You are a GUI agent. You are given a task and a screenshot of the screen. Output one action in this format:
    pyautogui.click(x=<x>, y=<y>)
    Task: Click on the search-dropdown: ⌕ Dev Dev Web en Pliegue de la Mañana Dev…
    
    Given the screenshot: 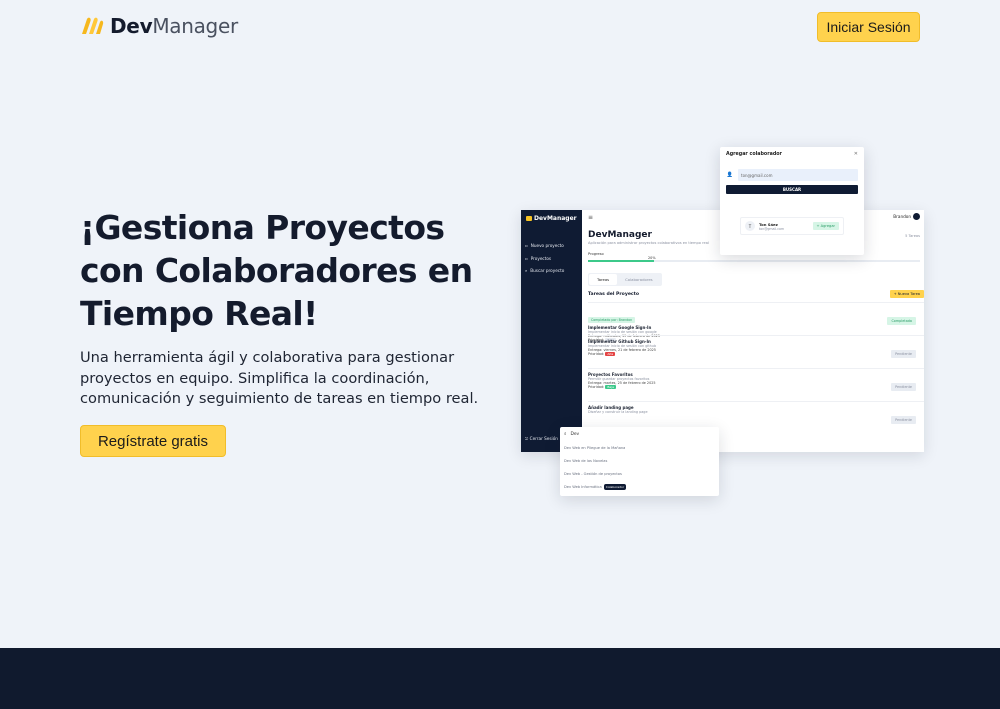 What is the action you would take?
    pyautogui.click(x=639, y=461)
    